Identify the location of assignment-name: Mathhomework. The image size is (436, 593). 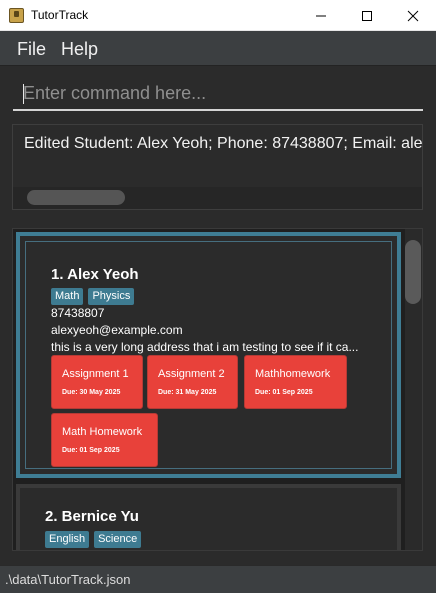
(293, 374).